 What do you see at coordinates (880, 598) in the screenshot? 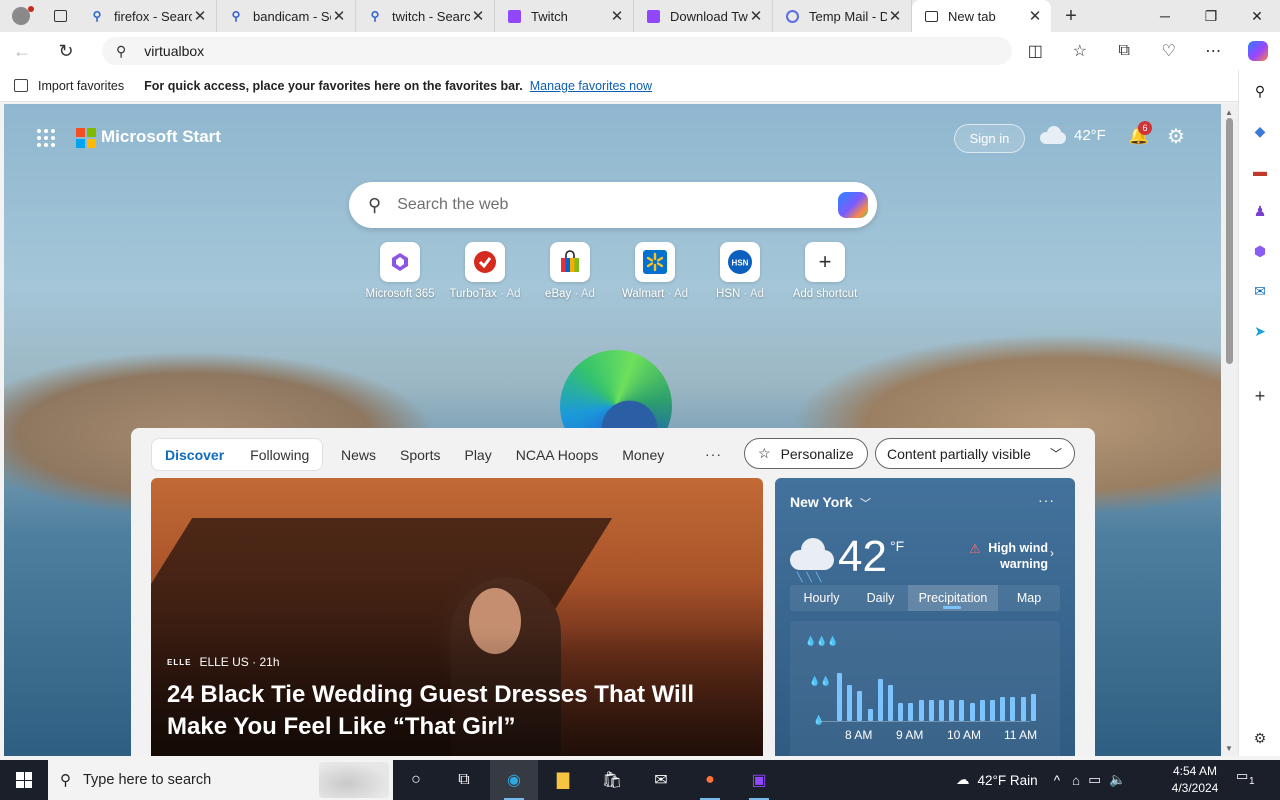
I see `weather-tab-daily: Daily` at bounding box center [880, 598].